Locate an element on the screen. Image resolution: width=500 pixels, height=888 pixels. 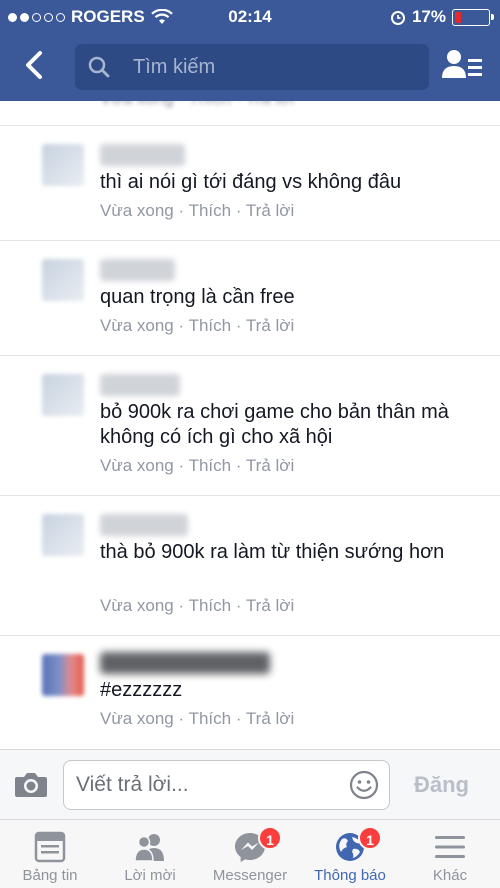
tab-messenger: 1 Messenger is located at coordinates (250, 854).